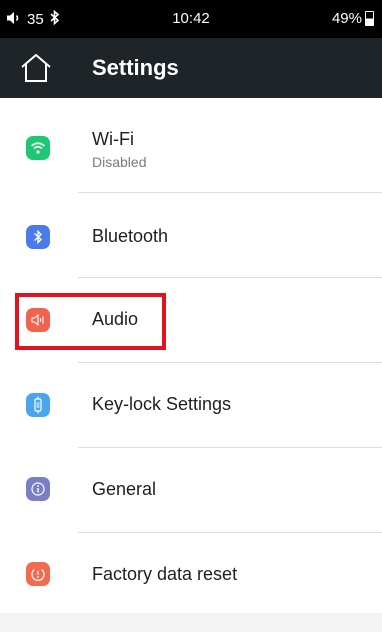  I want to click on settings-item-factory-reset: Factory data reset, so click(191, 575).